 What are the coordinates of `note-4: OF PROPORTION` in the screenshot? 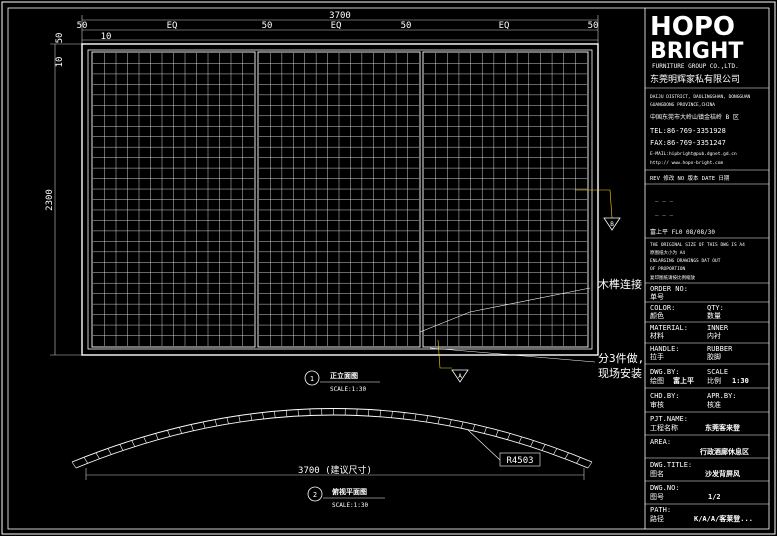 It's located at (668, 269).